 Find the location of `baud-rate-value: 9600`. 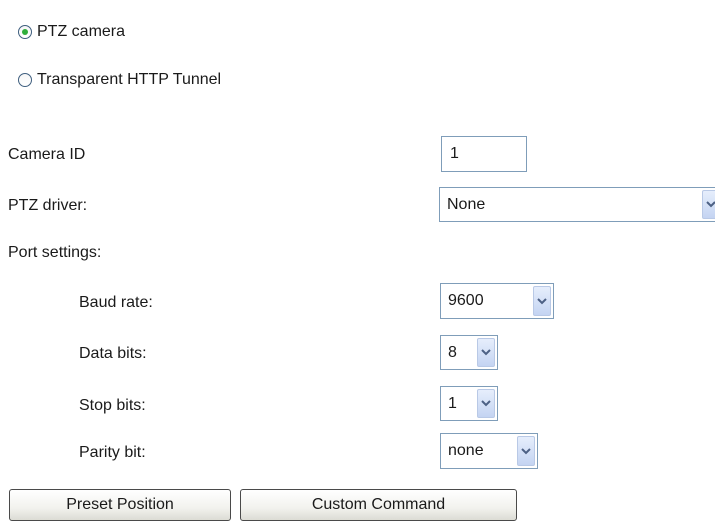

baud-rate-value: 9600 is located at coordinates (466, 300).